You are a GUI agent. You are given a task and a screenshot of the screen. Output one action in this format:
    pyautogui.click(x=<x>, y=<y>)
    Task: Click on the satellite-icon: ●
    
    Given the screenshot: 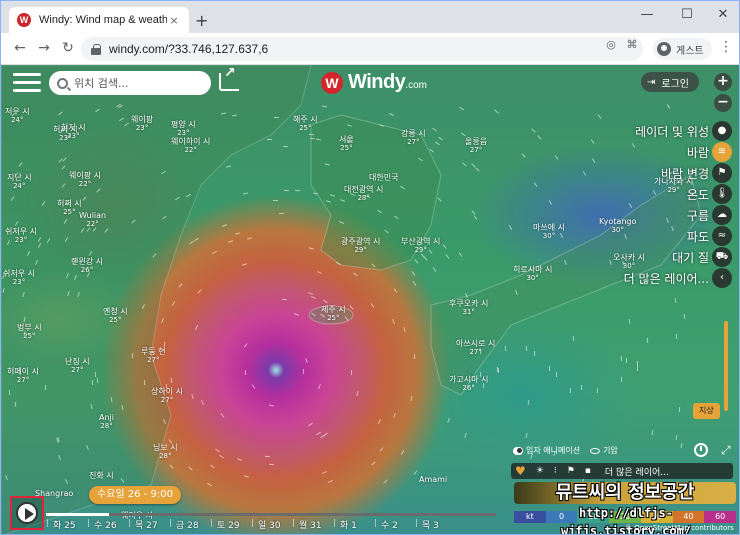 What is the action you would take?
    pyautogui.click(x=722, y=131)
    